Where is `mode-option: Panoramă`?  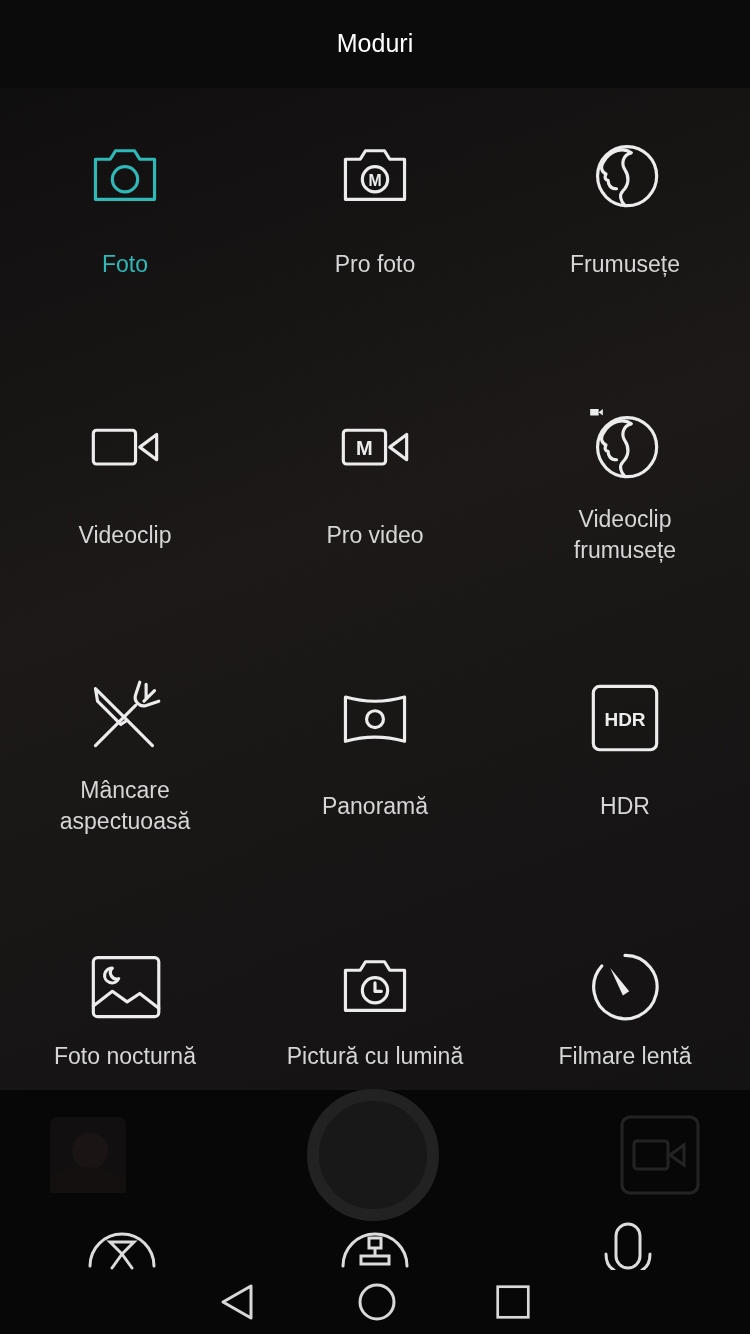
mode-option: Panoramă is located at coordinates (375, 806).